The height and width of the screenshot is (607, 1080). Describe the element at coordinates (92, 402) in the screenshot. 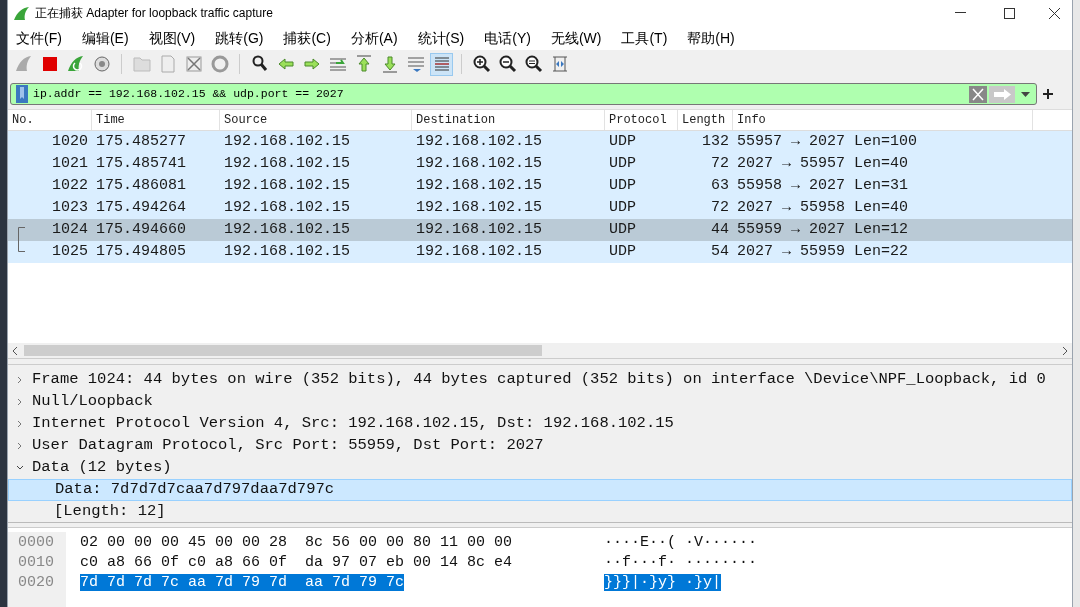

I see `tree-item: Null/Loopback` at that location.